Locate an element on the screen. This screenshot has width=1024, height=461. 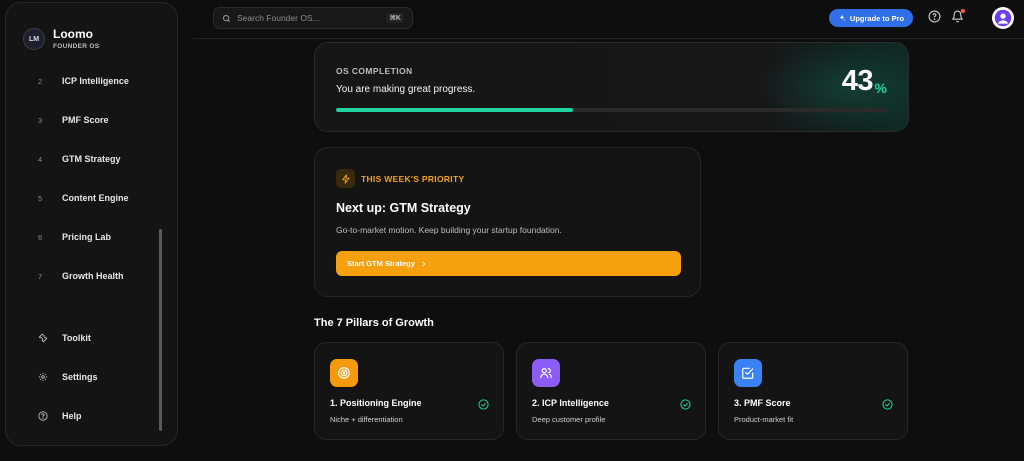
upgrade-label: Upgrade to Pro is located at coordinates (877, 18).